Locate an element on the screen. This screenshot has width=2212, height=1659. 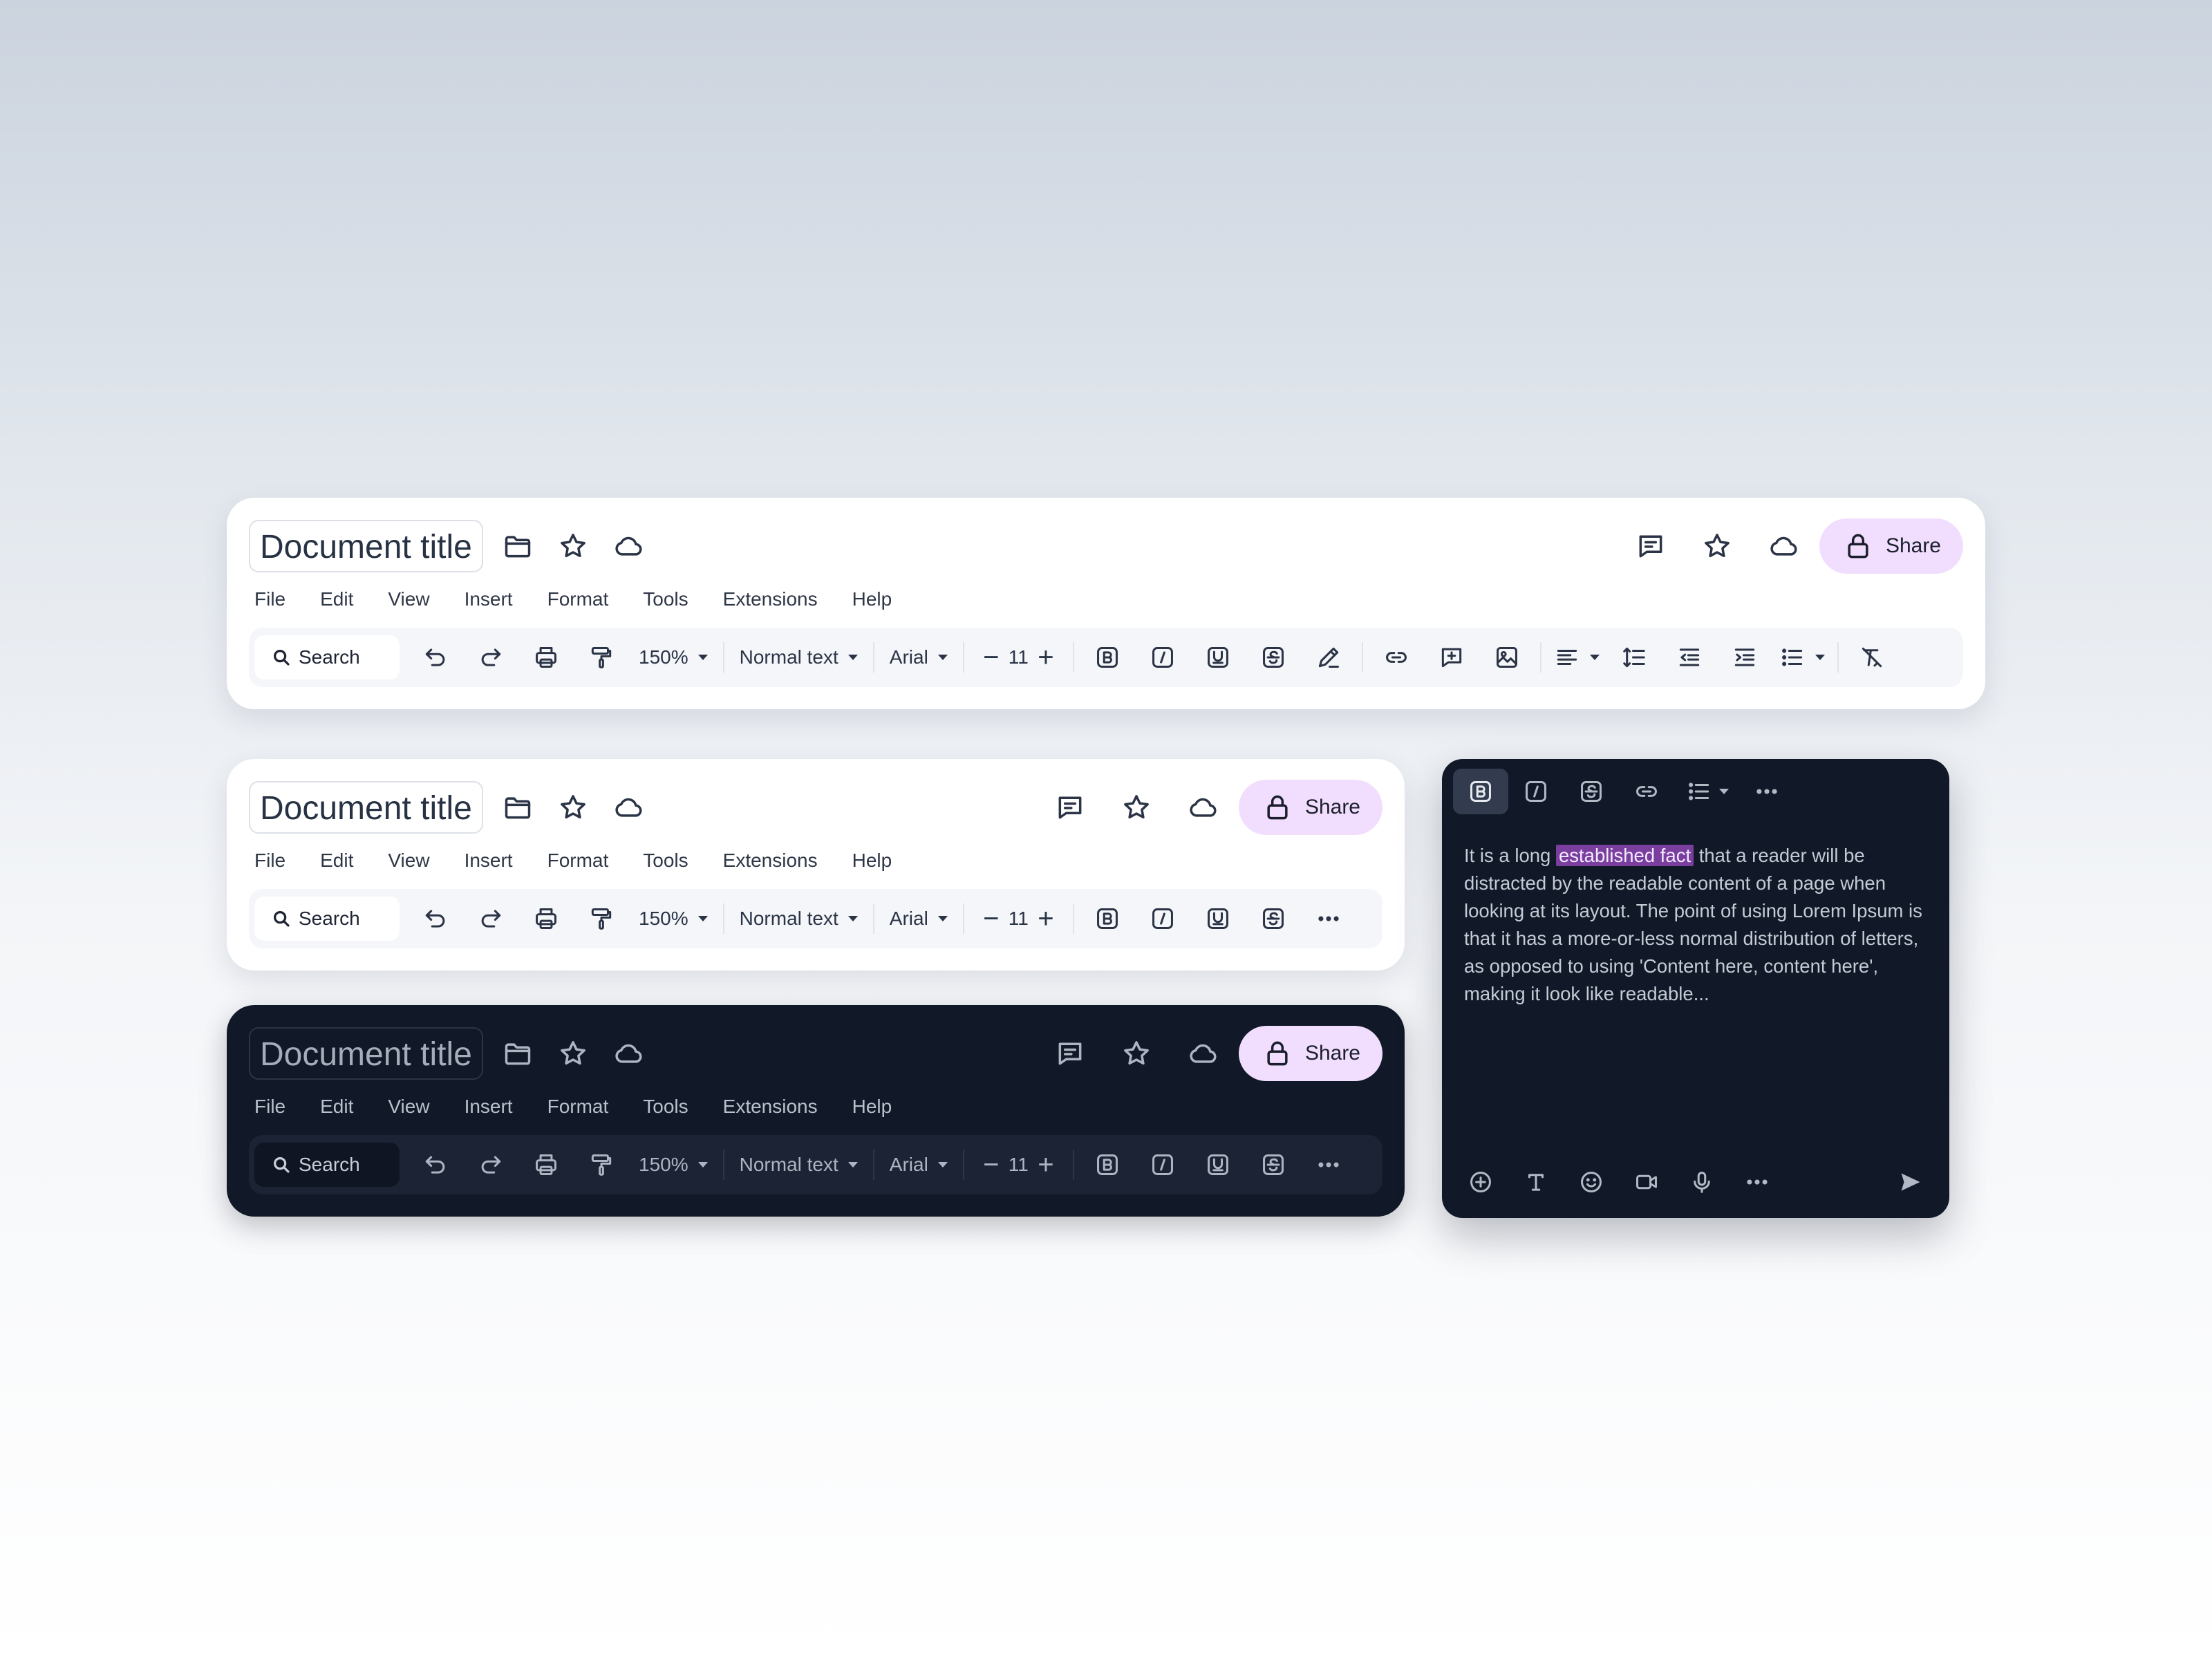
microphone-icon is located at coordinates (1702, 1182).